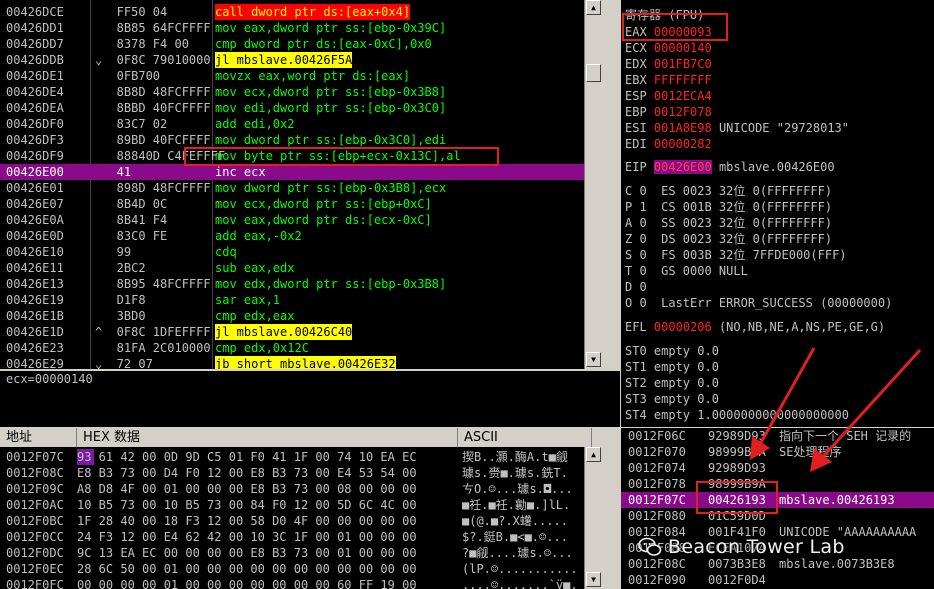 The image size is (934, 589). I want to click on row-instruction: sub eax,edx, so click(255, 268).